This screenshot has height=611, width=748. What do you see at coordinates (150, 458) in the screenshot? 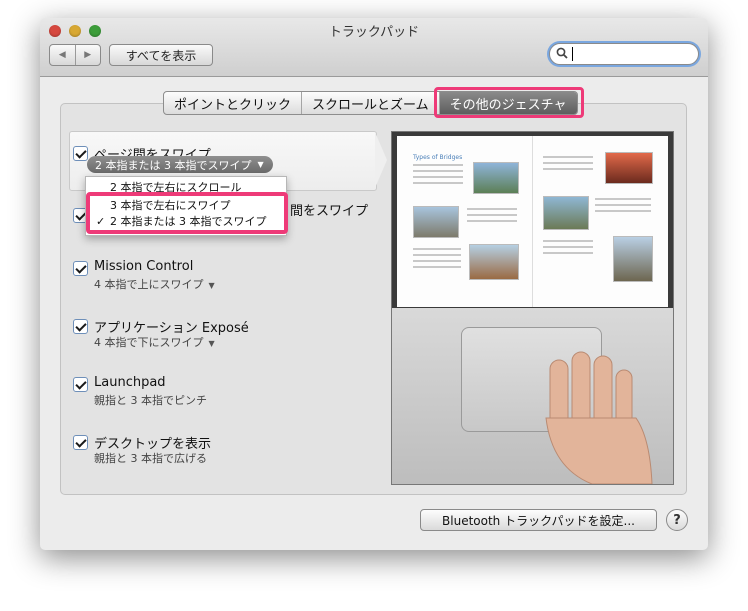
I see `gesture-description: 親指と 3 本指で広げる` at bounding box center [150, 458].